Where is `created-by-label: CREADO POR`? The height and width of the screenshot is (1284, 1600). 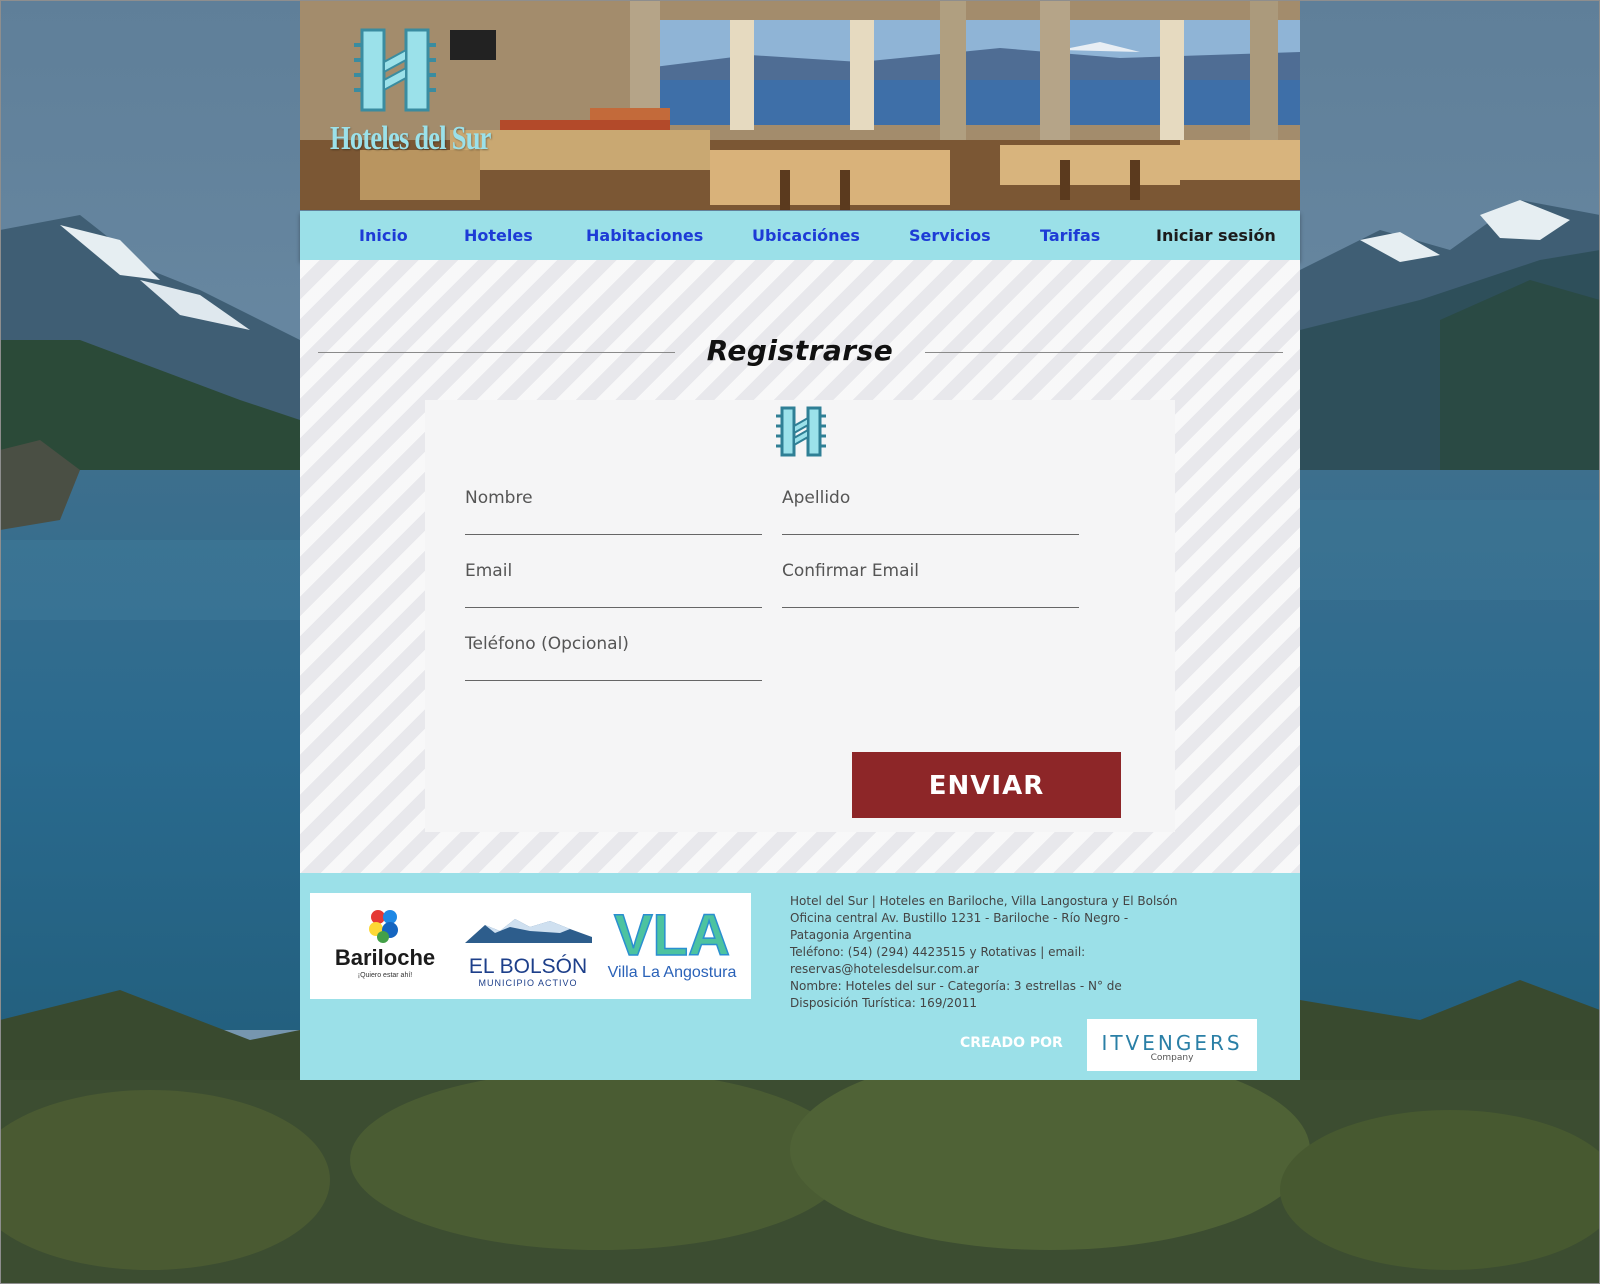 created-by-label: CREADO POR is located at coordinates (1011, 1043).